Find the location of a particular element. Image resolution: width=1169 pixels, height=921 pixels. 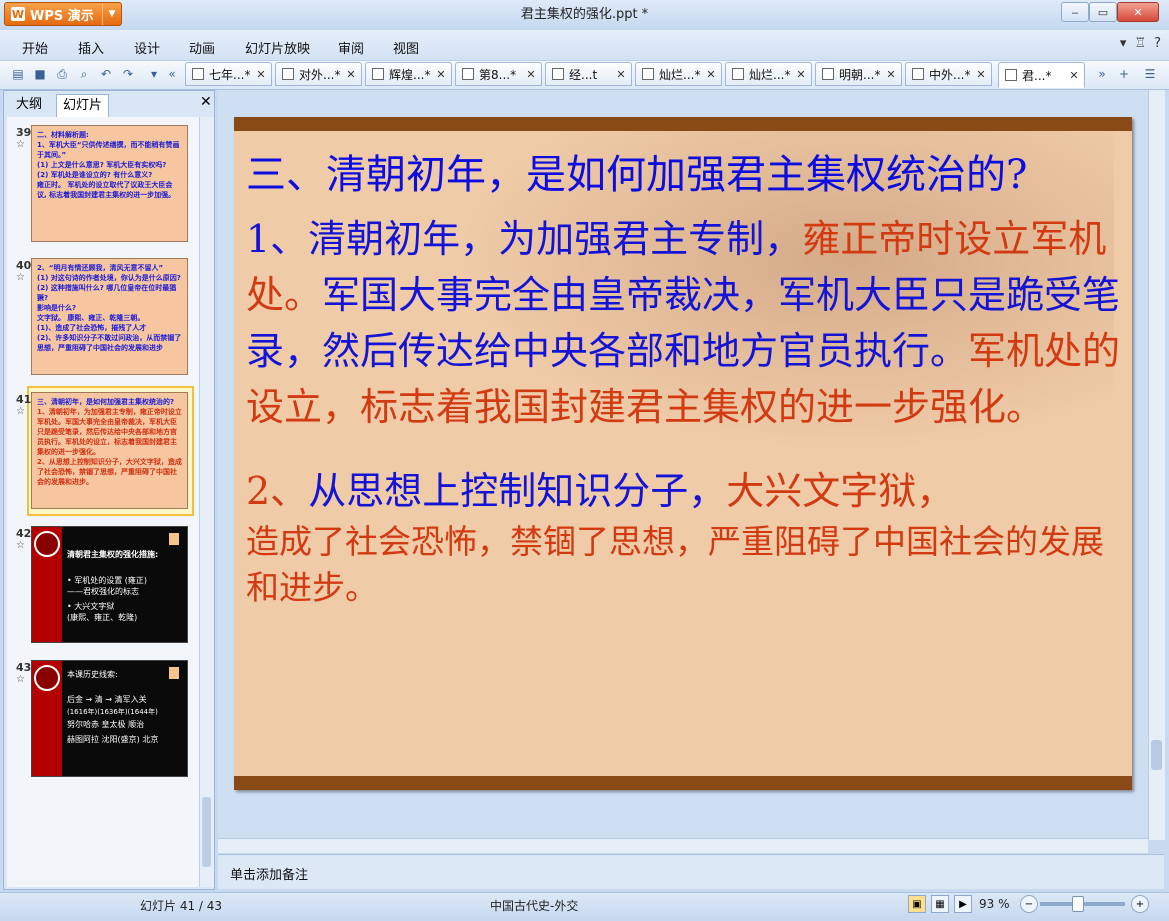

slide-number: 39 is located at coordinates (24, 132).